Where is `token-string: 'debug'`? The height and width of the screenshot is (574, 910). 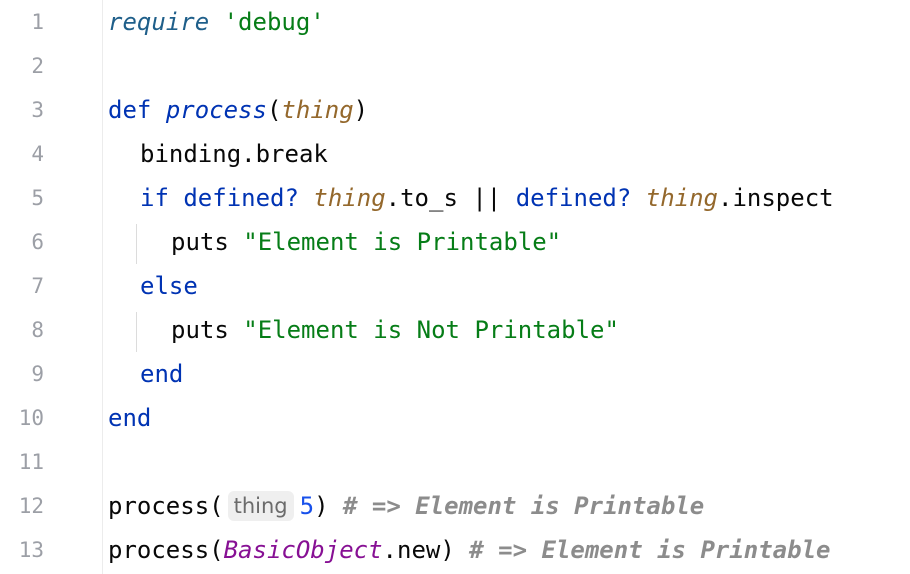
token-string: 'debug' is located at coordinates (274, 22).